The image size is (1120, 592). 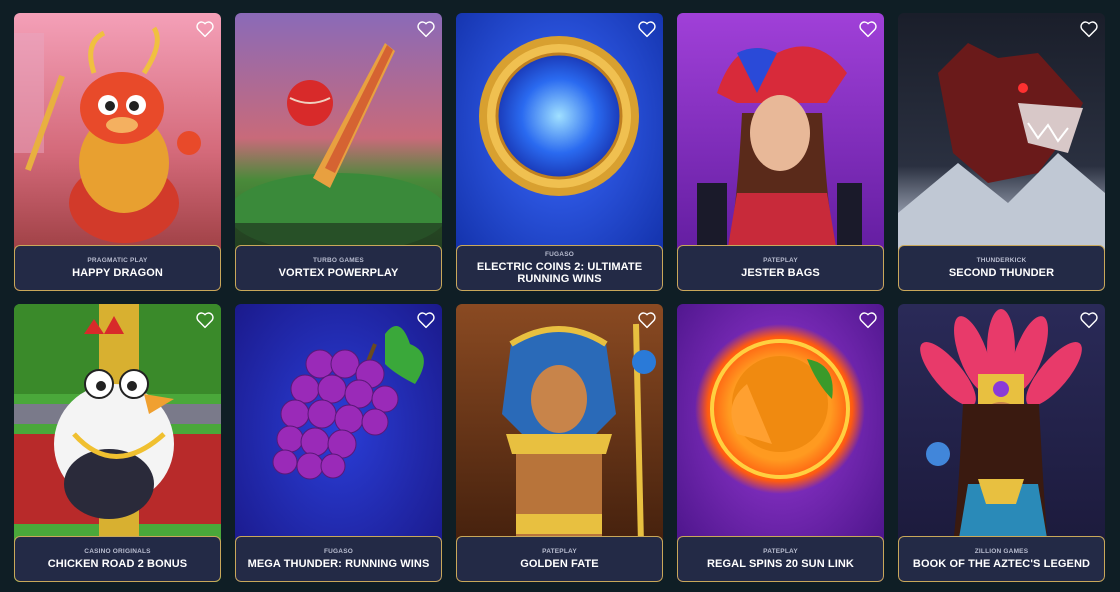 What do you see at coordinates (117, 152) in the screenshot?
I see `game-card: PRAGMATIC PLAY HAPPY DRAGON` at bounding box center [117, 152].